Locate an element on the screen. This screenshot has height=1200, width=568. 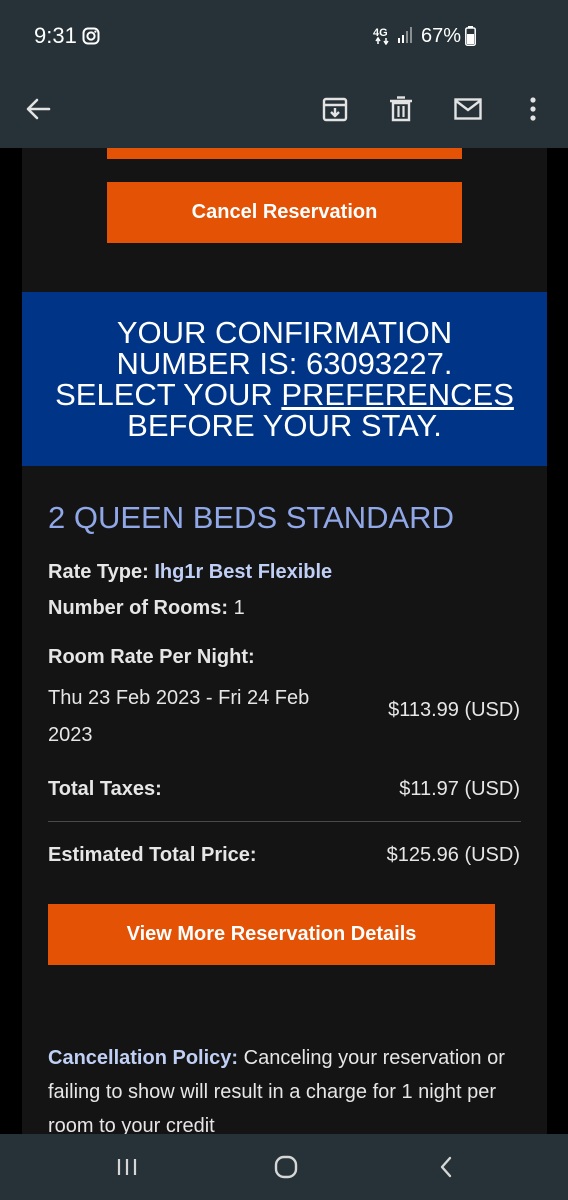
rooms-label: Number of Rooms: is located at coordinates (138, 608).